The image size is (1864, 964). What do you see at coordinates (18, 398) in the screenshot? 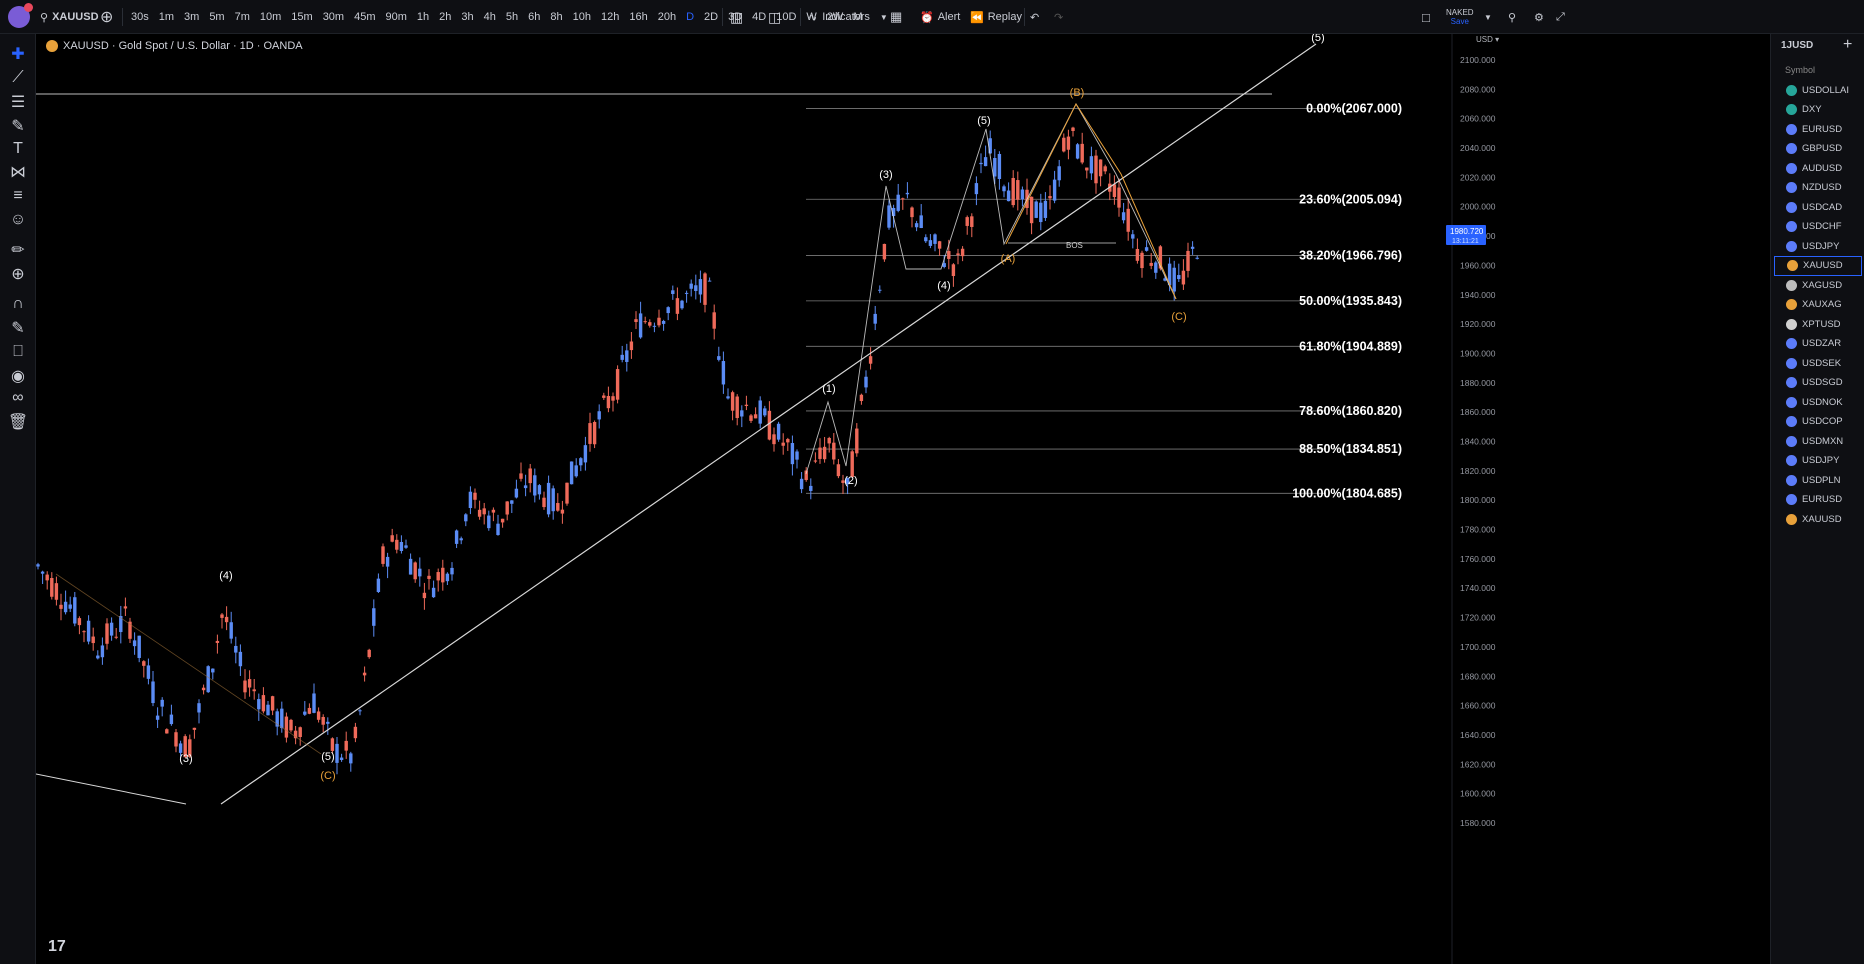
I see `link-icon: ∞` at bounding box center [18, 398].